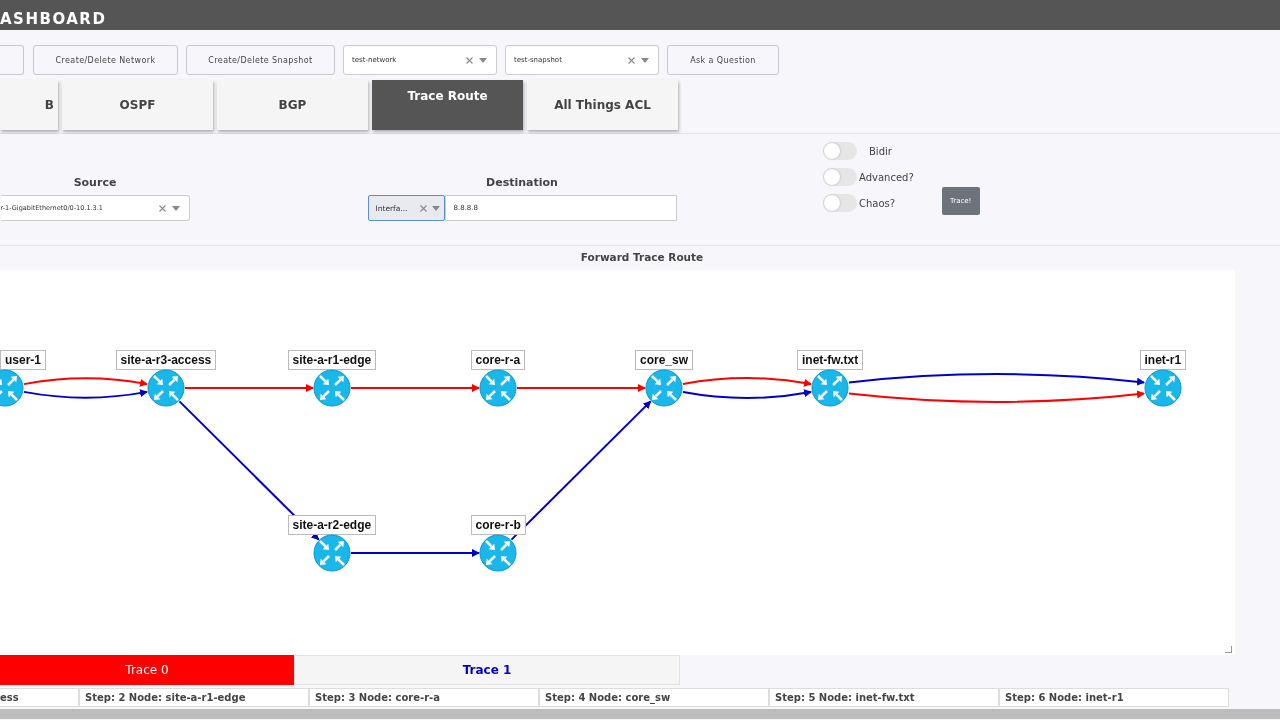 This screenshot has width=1280, height=720. Describe the element at coordinates (292, 105) in the screenshot. I see `tab: BGP` at that location.